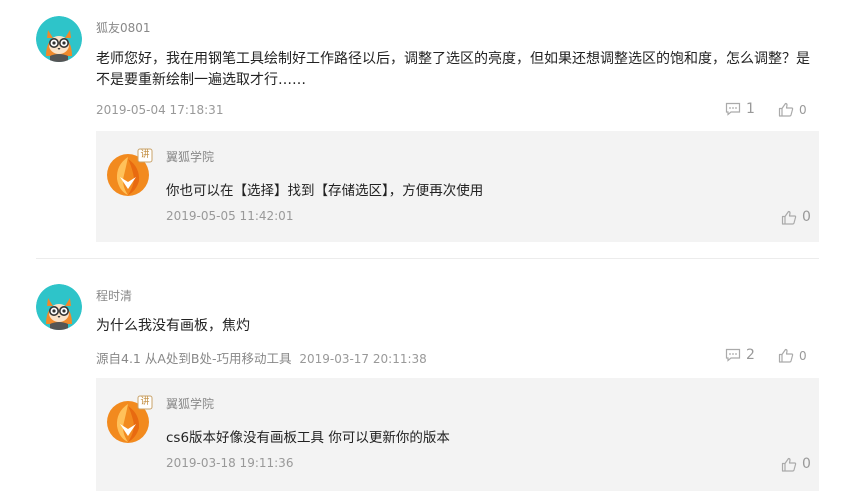  Describe the element at coordinates (325, 191) in the screenshot. I see `reply-text: 你也可以在【选择】找到【存储选区】，方便再次使用` at that location.